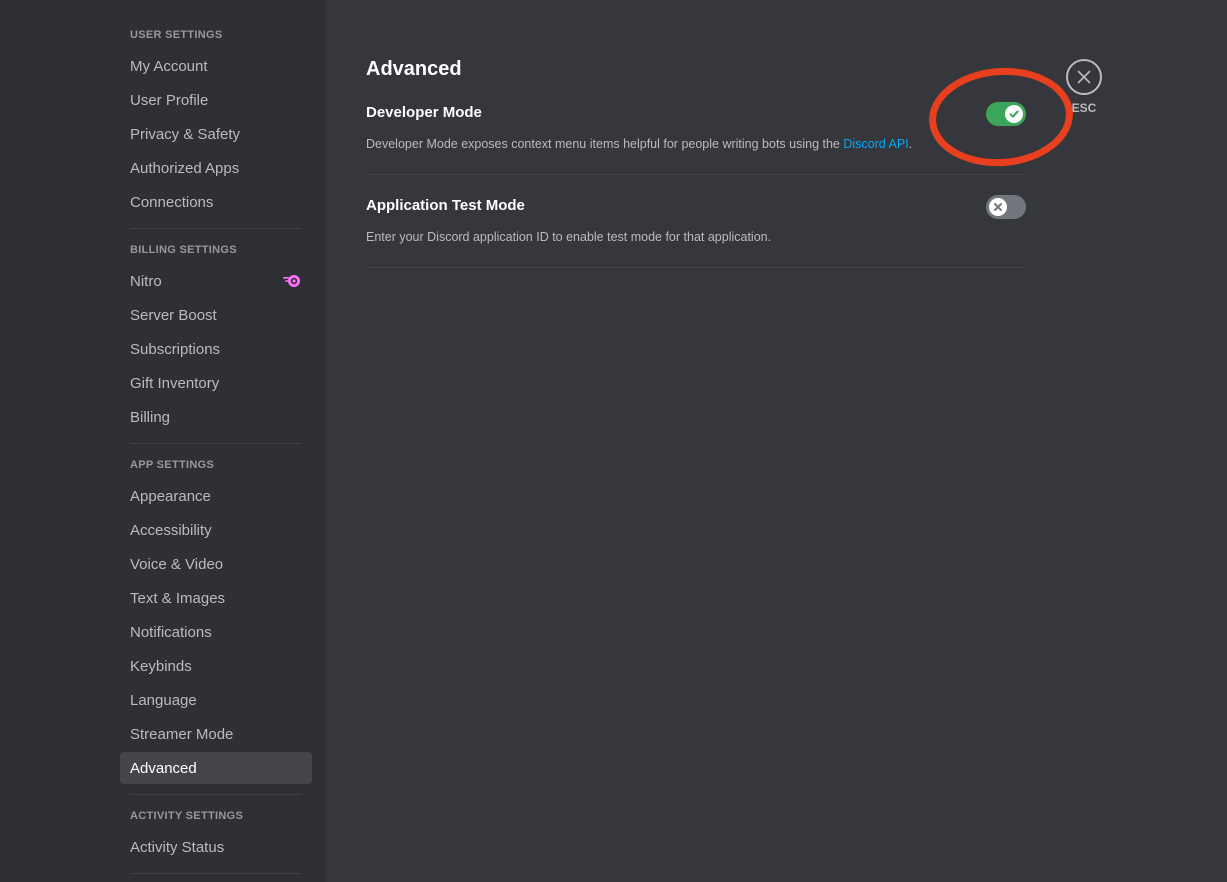 The image size is (1227, 882). What do you see at coordinates (216, 768) in the screenshot?
I see `sidebar-item-advanced: Advanced` at bounding box center [216, 768].